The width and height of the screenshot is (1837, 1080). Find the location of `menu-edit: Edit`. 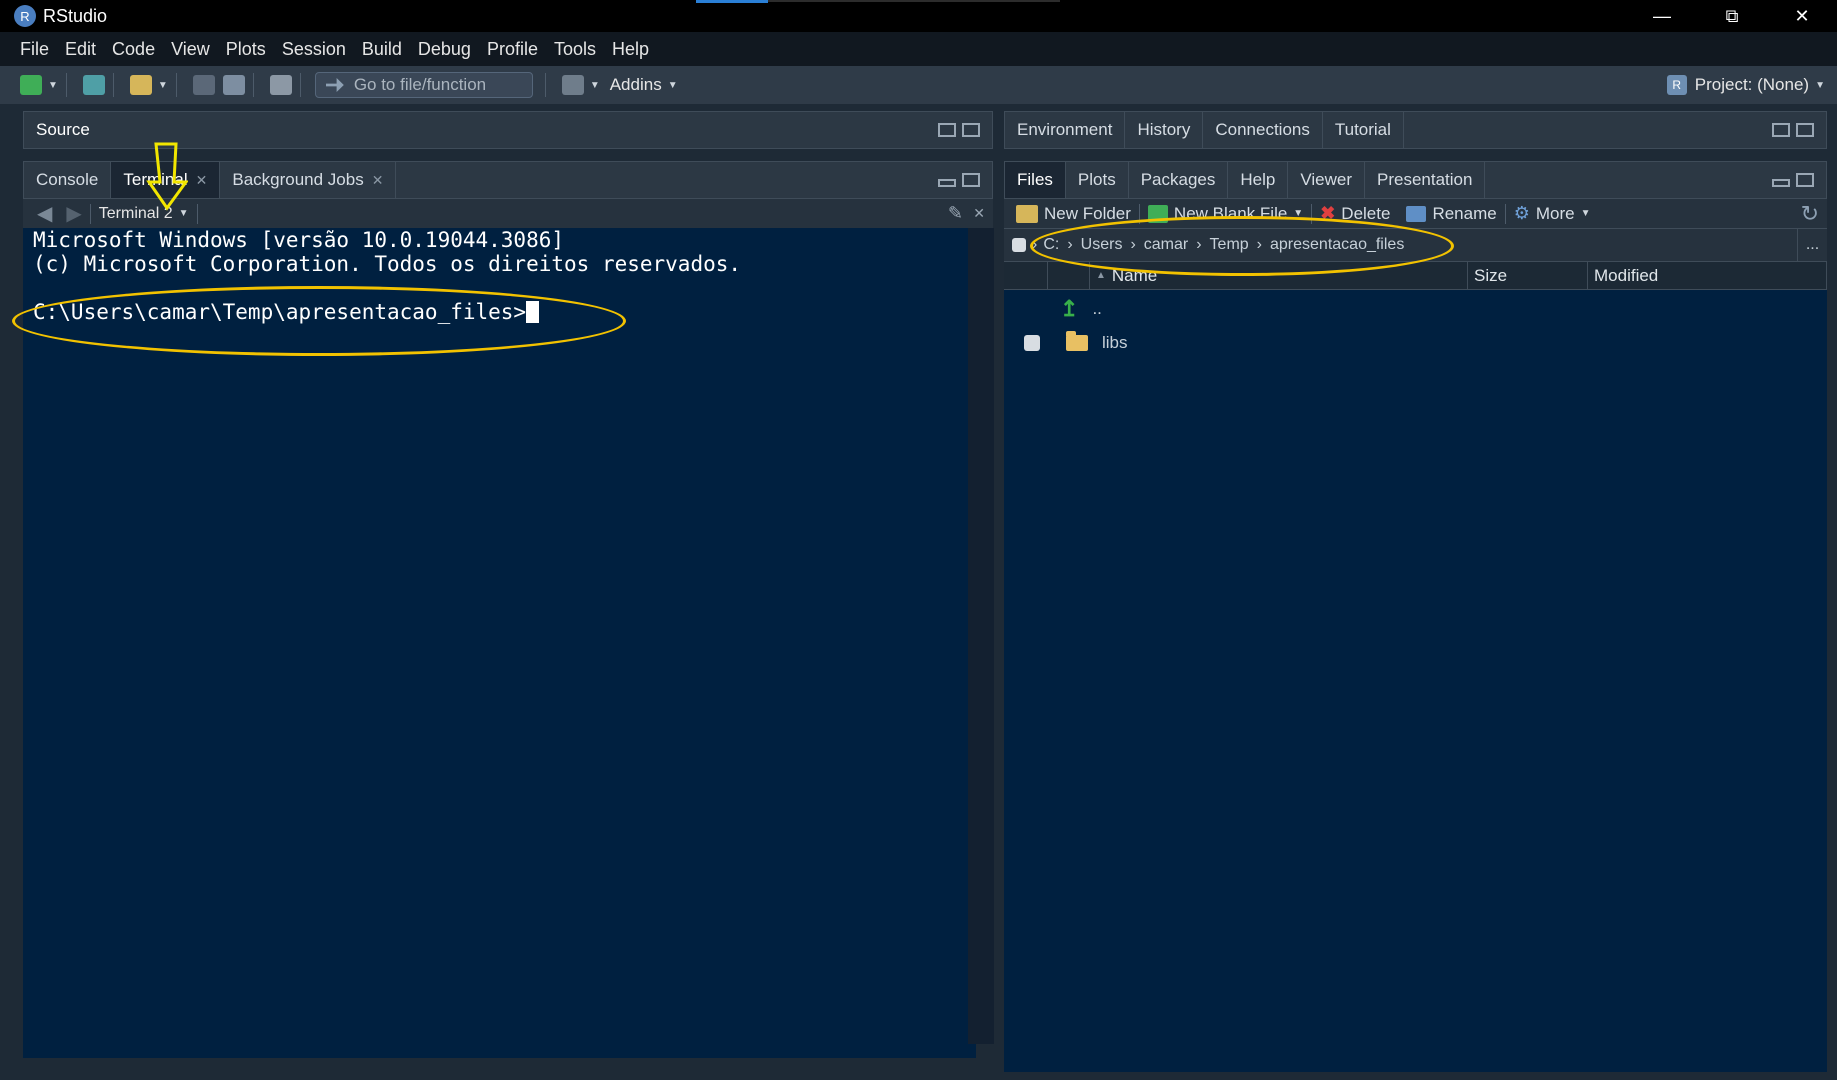

menu-edit: Edit is located at coordinates (80, 49).